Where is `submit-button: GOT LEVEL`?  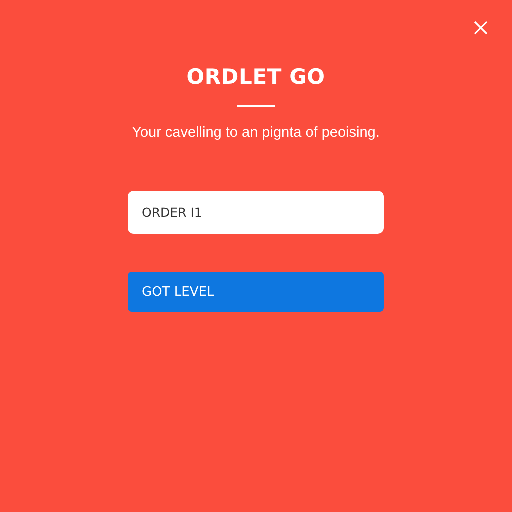
submit-button: GOT LEVEL is located at coordinates (256, 292).